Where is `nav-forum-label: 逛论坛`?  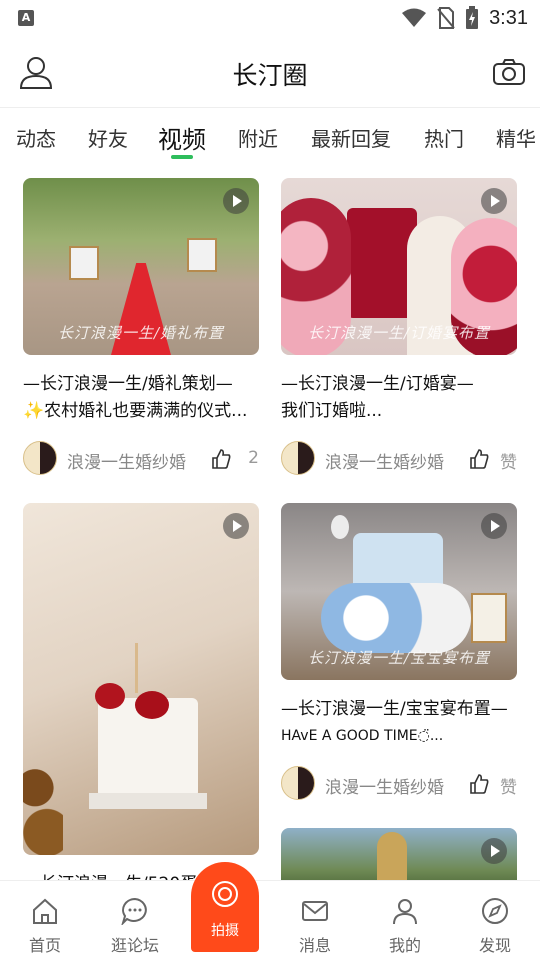 nav-forum-label: 逛论坛 is located at coordinates (134, 945).